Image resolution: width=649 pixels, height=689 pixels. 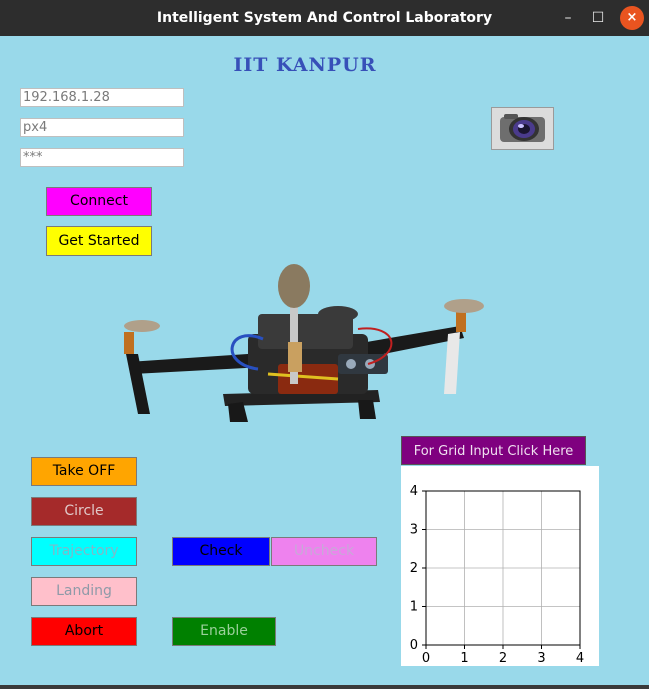 I want to click on y-tick-label-2: 2, so click(x=414, y=568).